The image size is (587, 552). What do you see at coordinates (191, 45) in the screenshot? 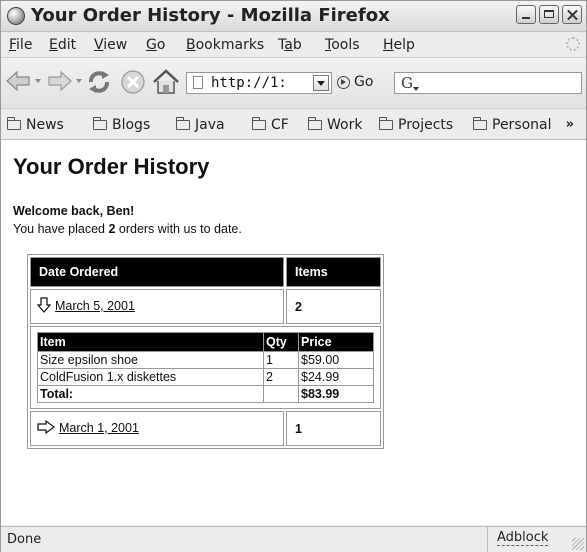
I see `menu-bookmarks-accel: B` at bounding box center [191, 45].